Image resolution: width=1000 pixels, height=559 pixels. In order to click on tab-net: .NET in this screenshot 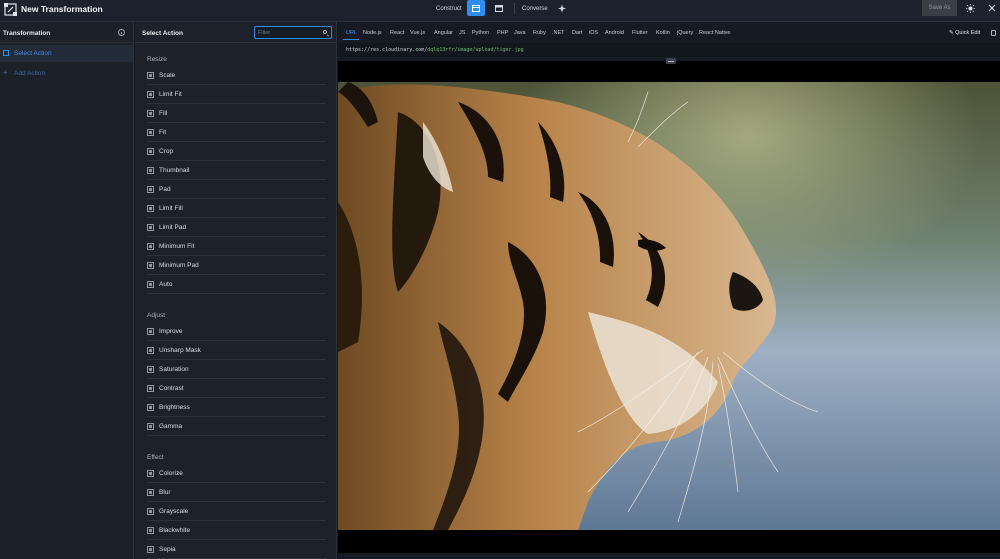, I will do `click(558, 33)`.